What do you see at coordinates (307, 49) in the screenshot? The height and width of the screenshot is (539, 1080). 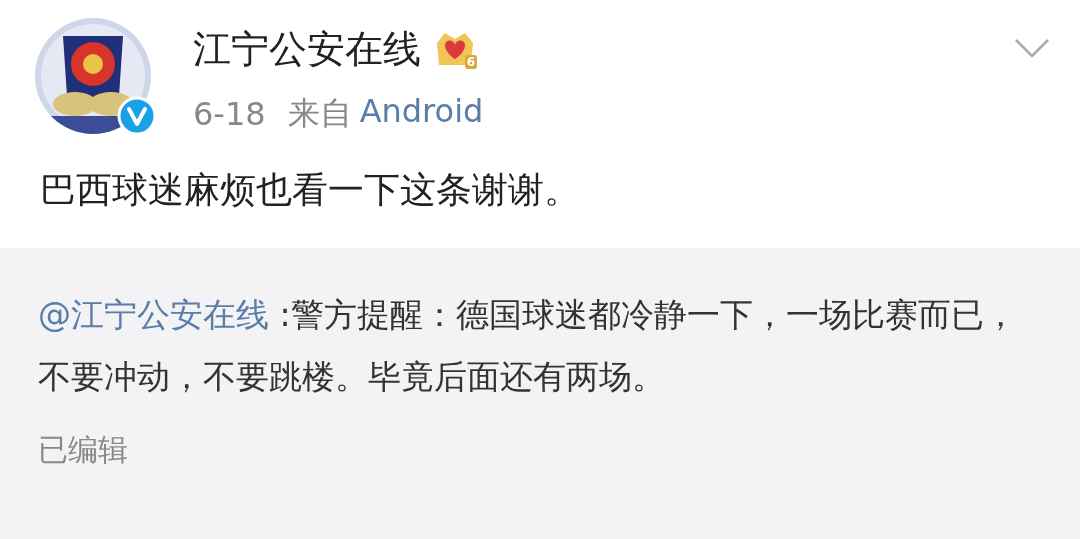 I see `author-name: 江宁公安在线` at bounding box center [307, 49].